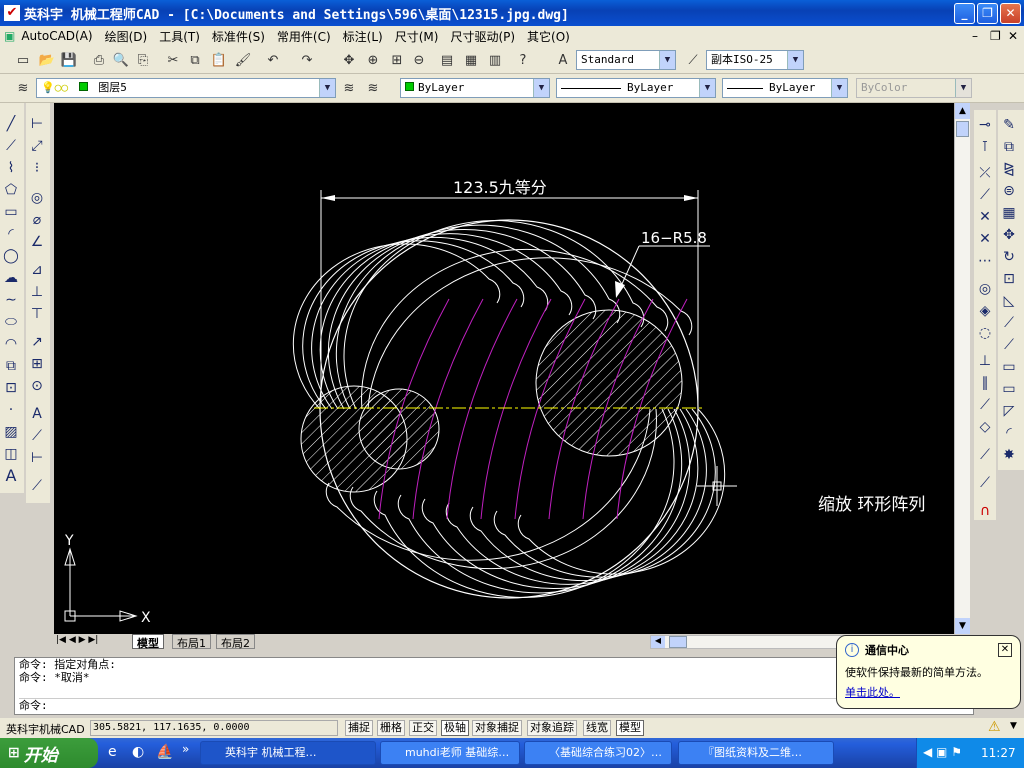  What do you see at coordinates (307, 60) in the screenshot?
I see `redo-icon: ↷` at bounding box center [307, 60].